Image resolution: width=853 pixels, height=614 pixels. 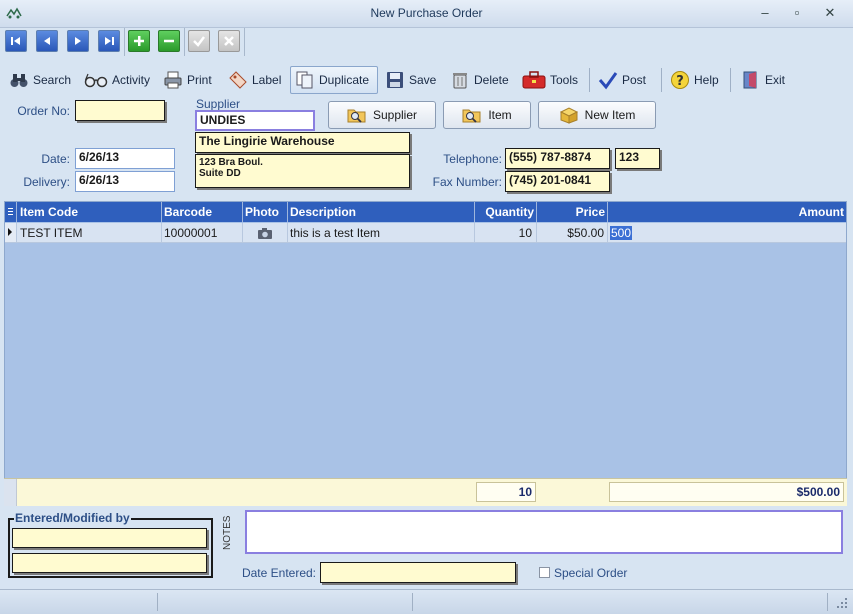 I want to click on label-button: Label, so click(x=254, y=80).